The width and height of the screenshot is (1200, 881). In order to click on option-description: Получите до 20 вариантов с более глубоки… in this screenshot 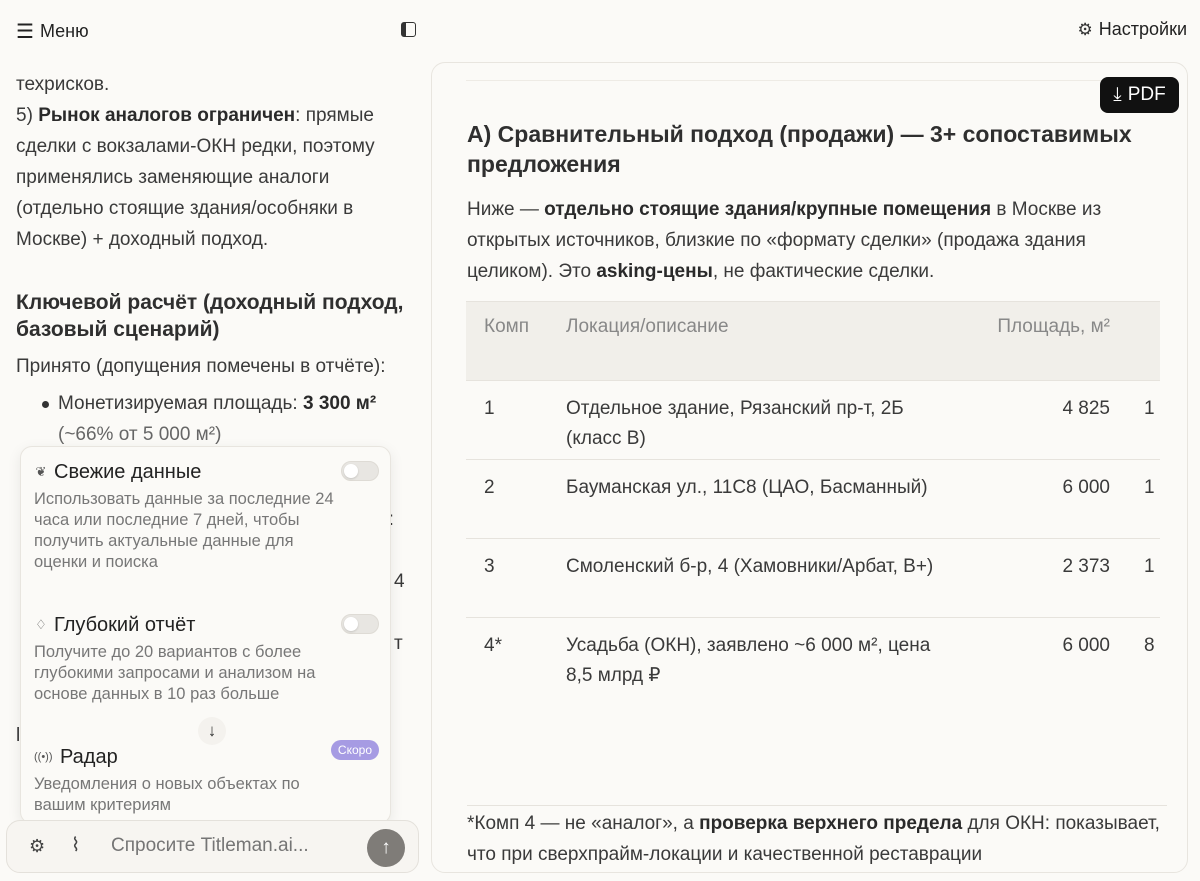, I will do `click(175, 673)`.